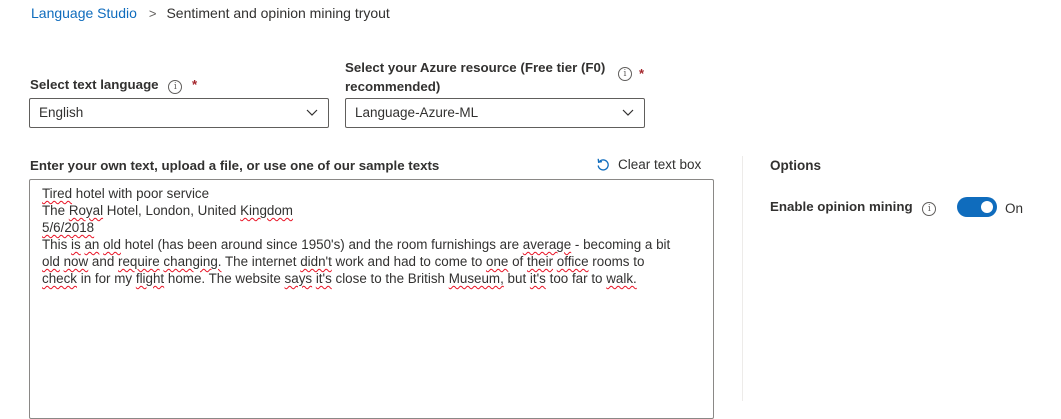 Image resolution: width=1061 pixels, height=419 pixels. Describe the element at coordinates (987, 207) in the screenshot. I see `toggle-knob` at that location.